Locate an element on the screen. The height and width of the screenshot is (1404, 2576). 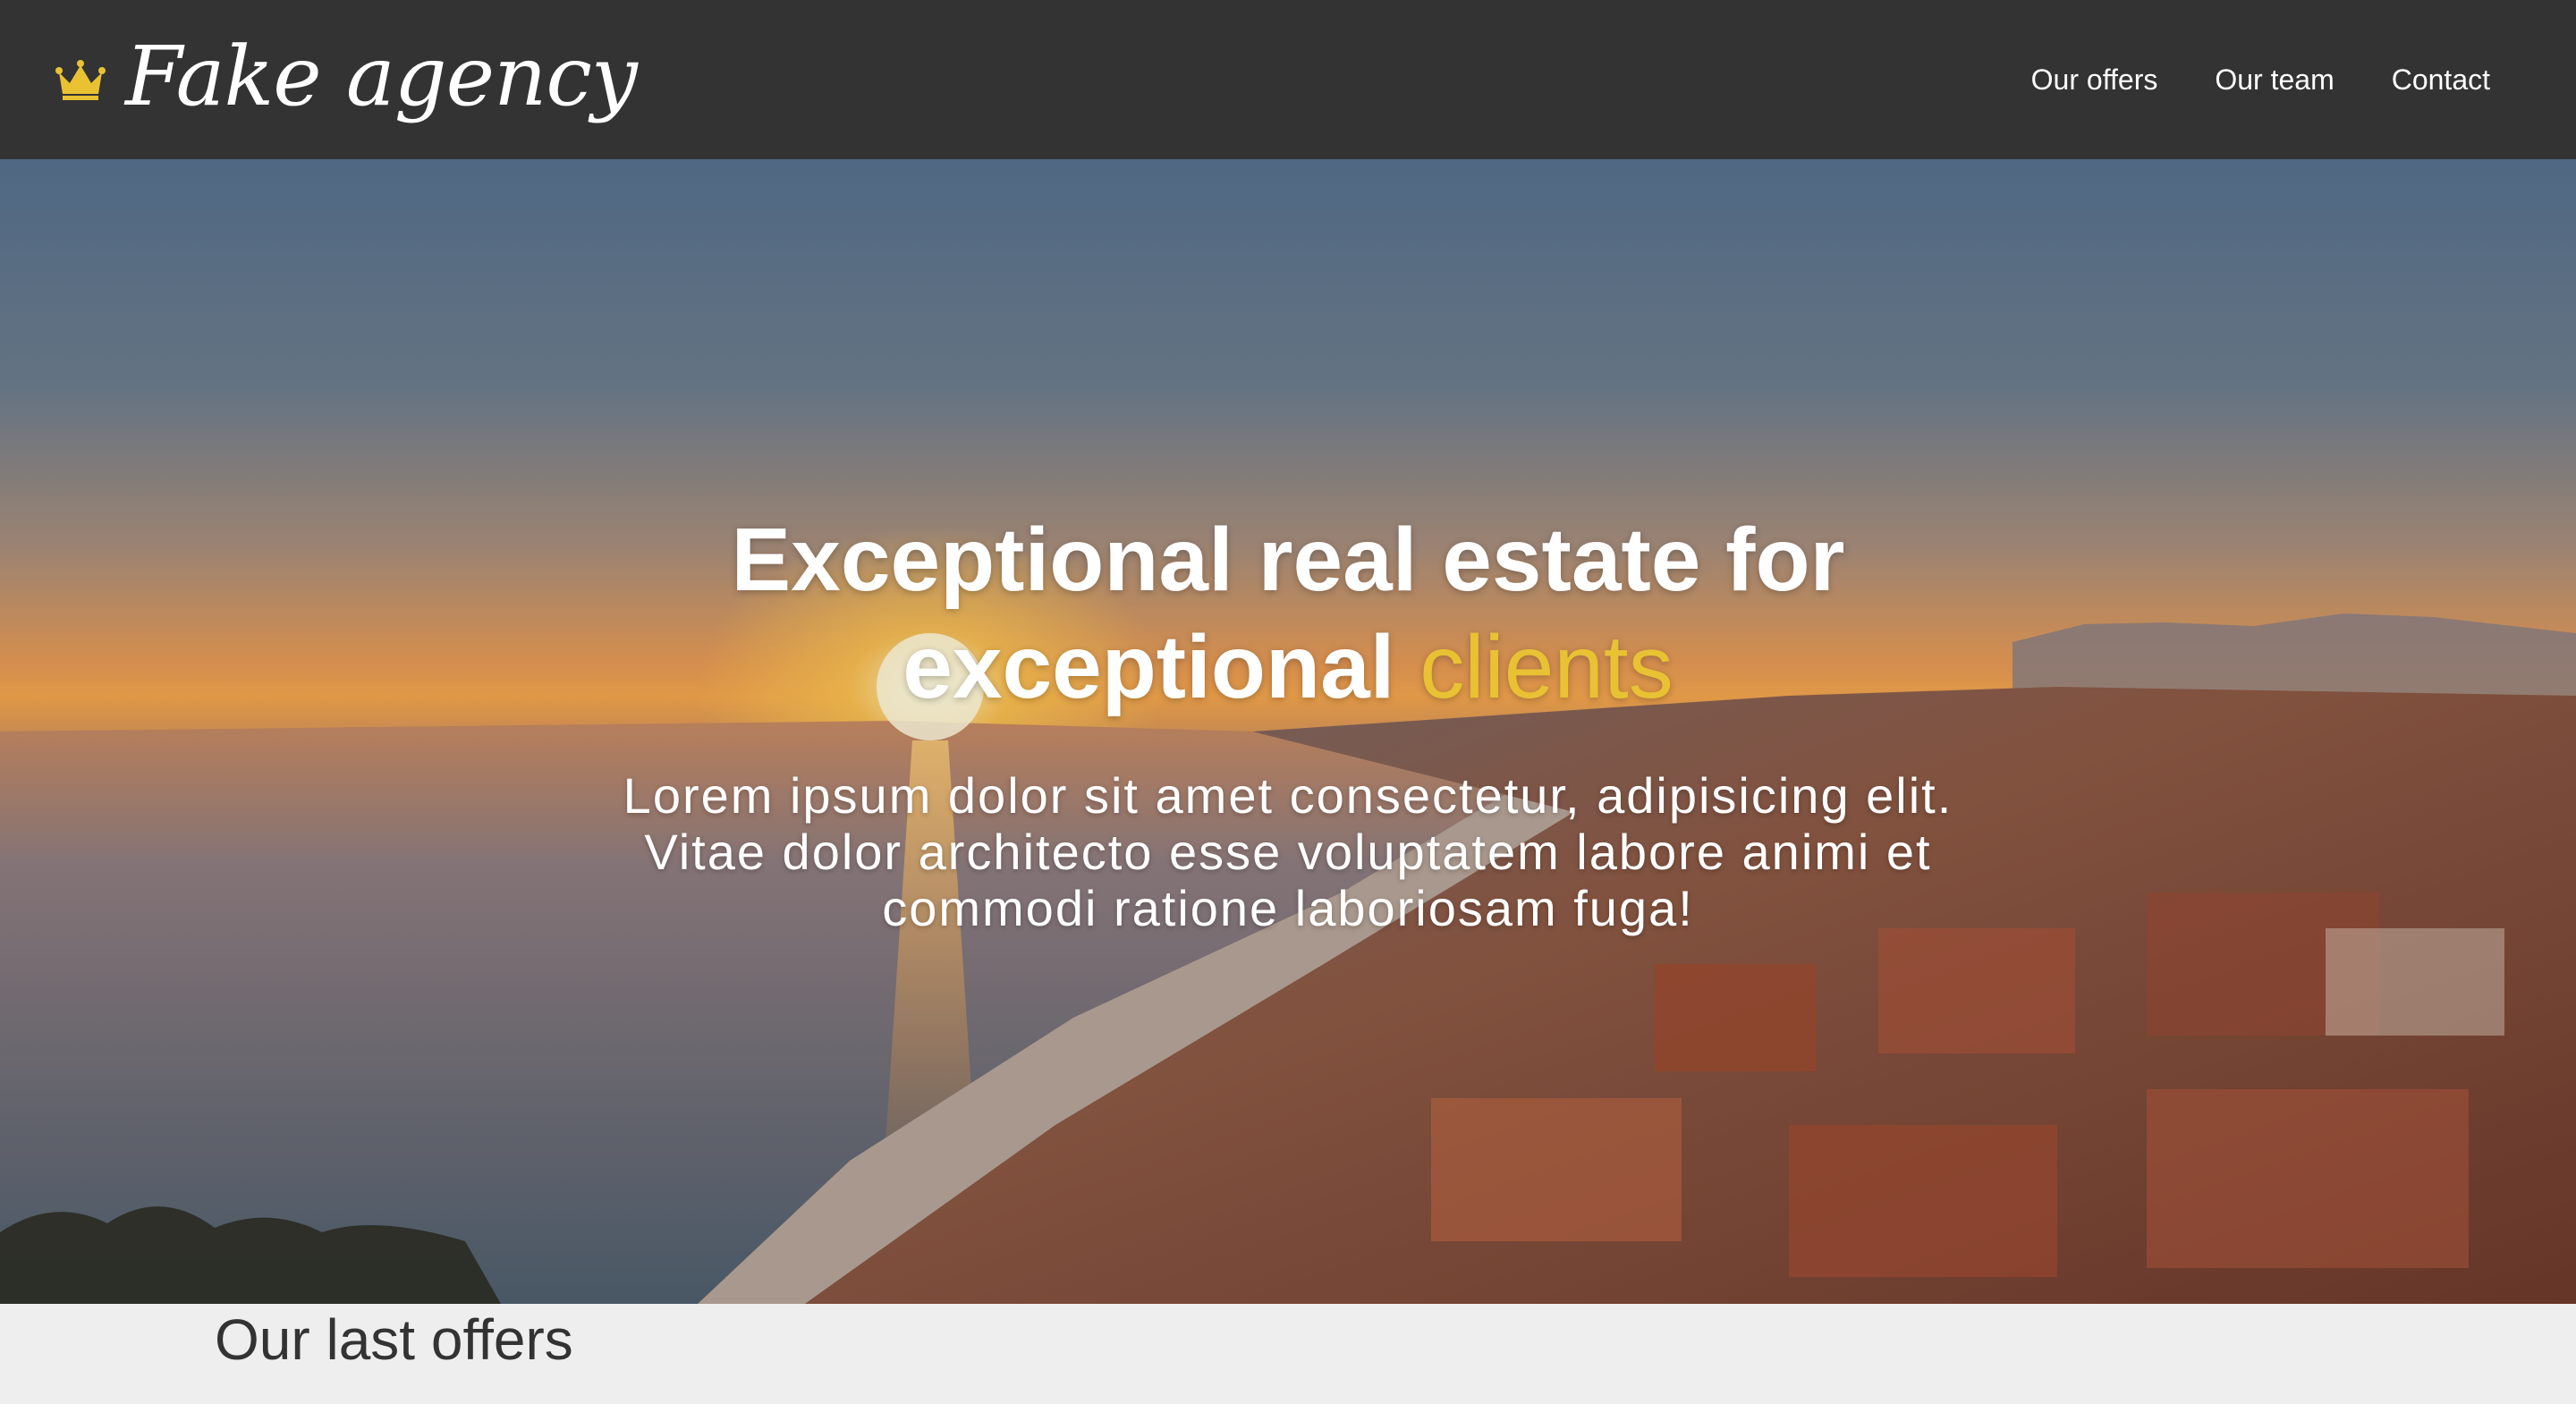
hero-title-line1: Exceptional real estate for is located at coordinates (1288, 560).